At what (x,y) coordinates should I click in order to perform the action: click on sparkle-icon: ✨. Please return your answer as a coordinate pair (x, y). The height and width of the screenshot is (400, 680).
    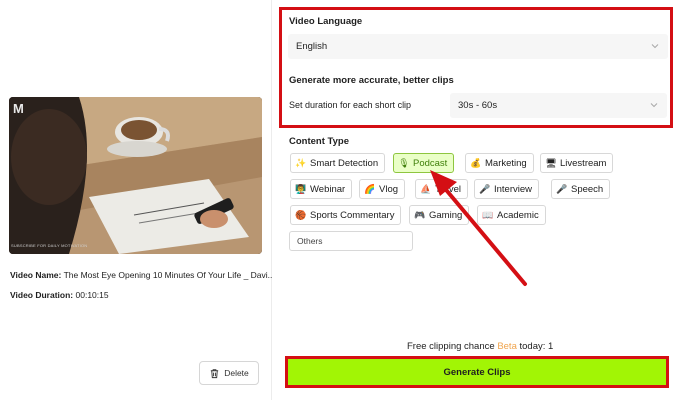
    Looking at the image, I should click on (301, 162).